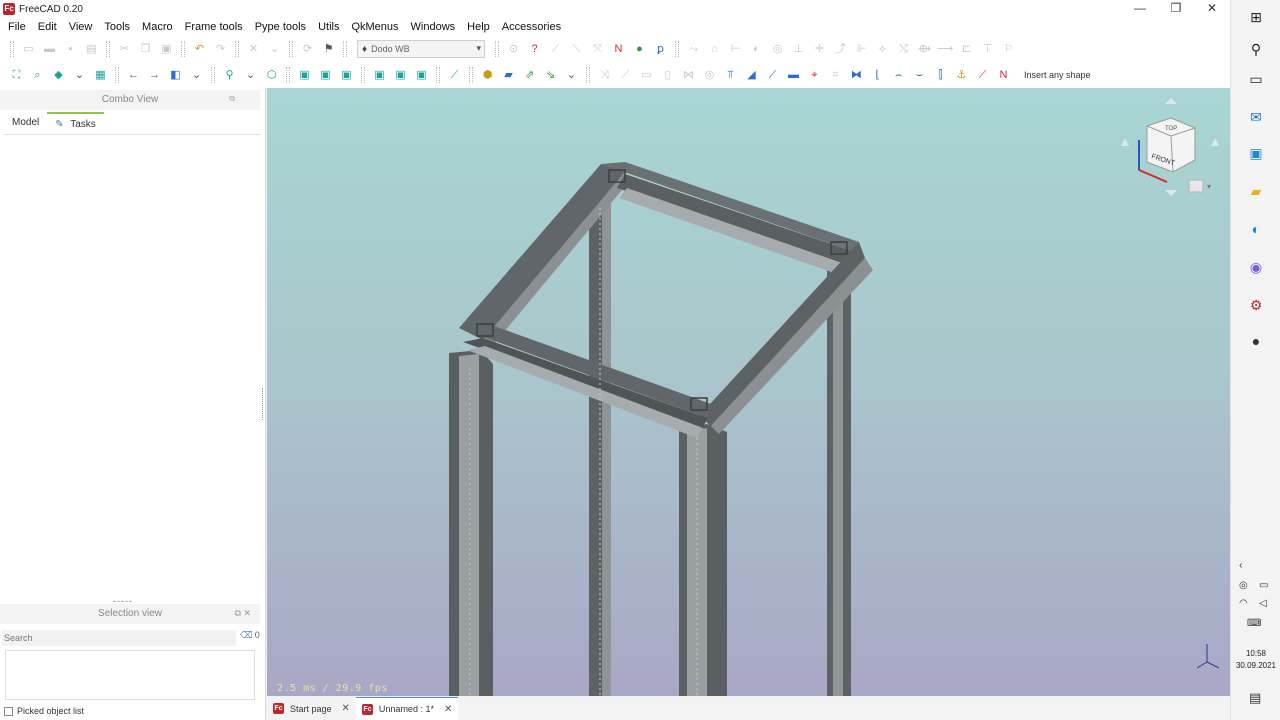  I want to click on frame-line-icon: N, so click(618, 49).